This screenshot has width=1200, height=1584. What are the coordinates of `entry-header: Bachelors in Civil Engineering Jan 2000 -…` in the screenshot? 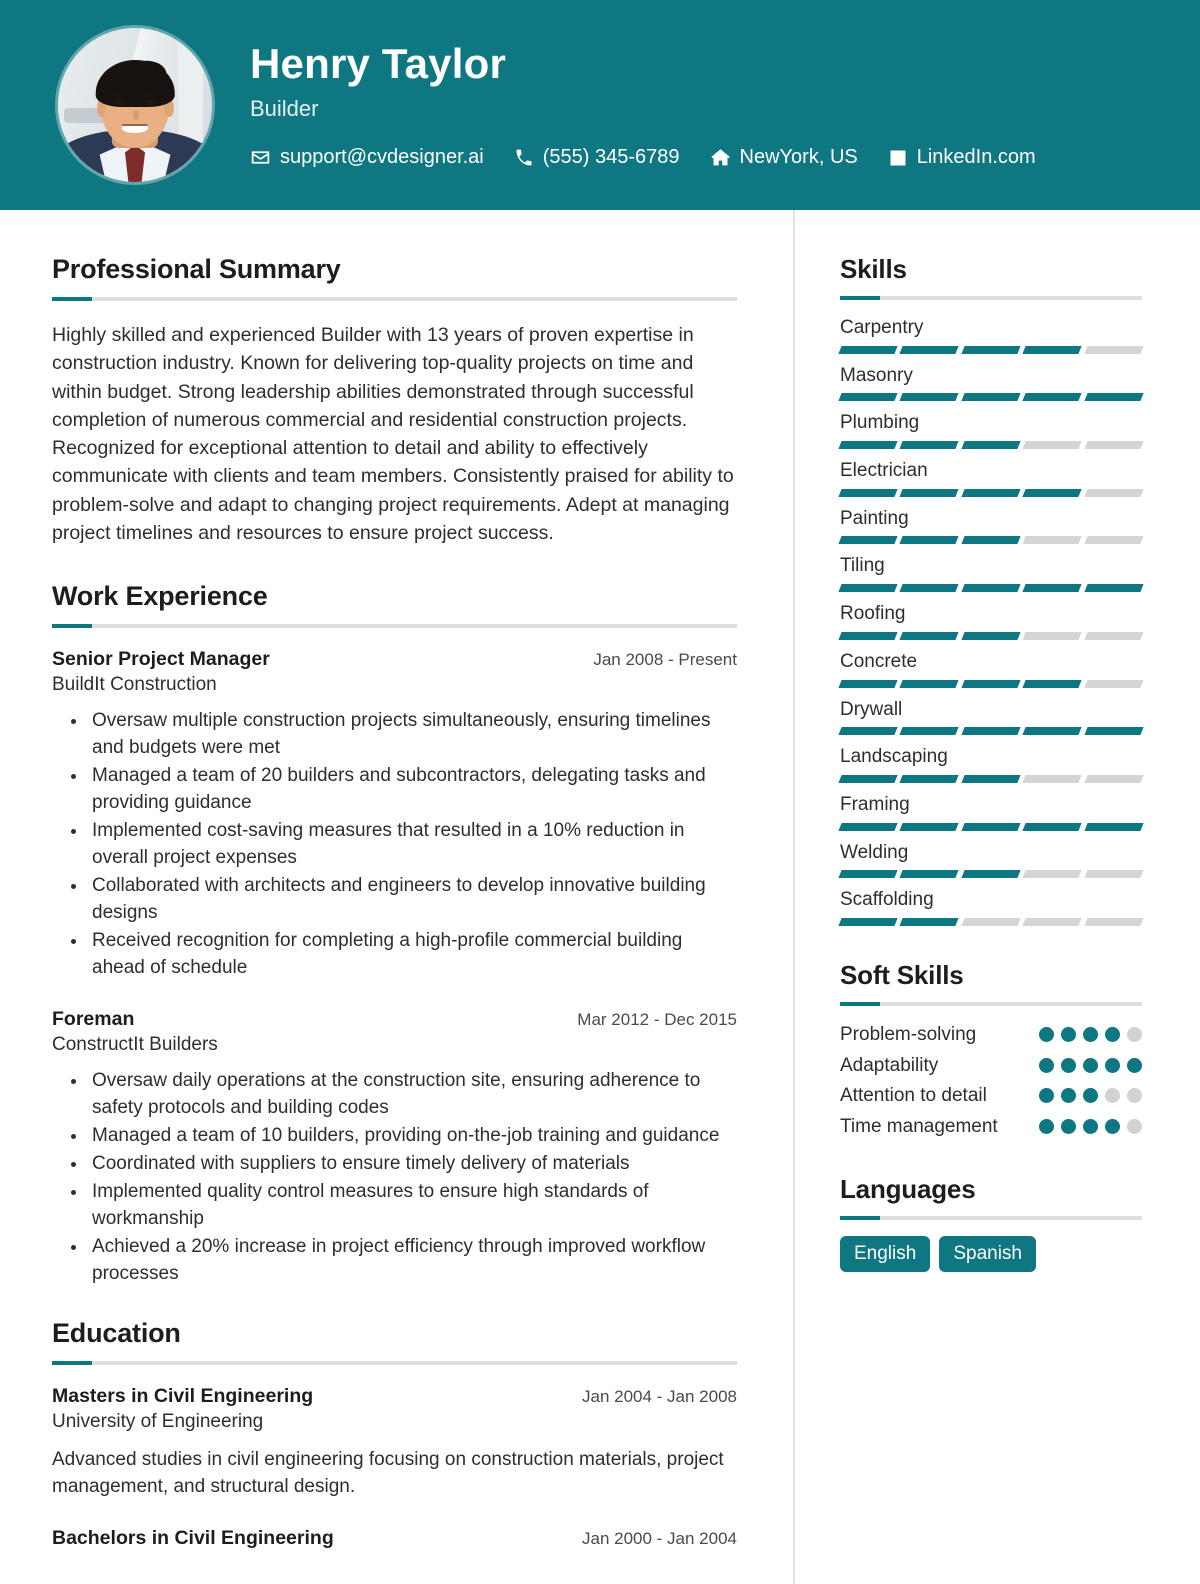 It's located at (394, 1538).